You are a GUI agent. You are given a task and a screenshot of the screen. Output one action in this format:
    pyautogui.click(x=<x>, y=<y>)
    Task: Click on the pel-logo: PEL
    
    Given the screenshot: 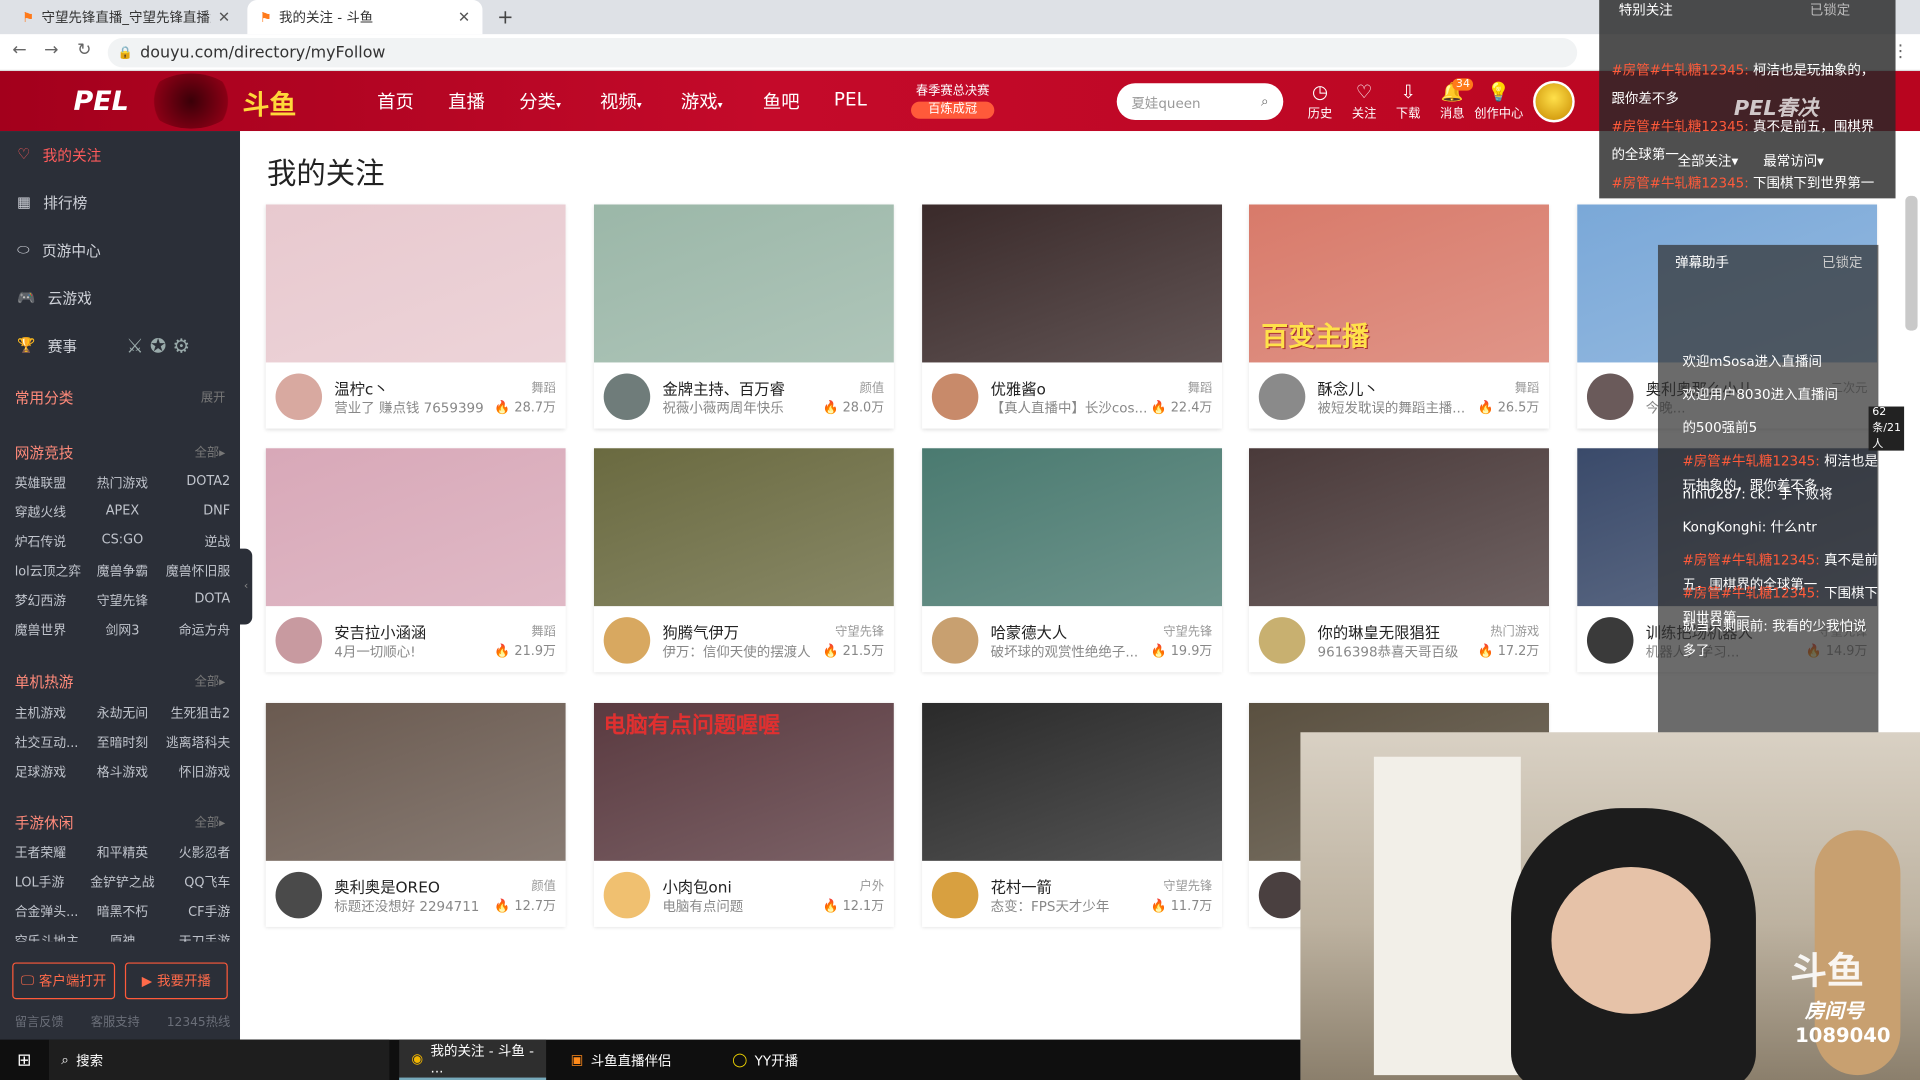 What is the action you would take?
    pyautogui.click(x=100, y=102)
    